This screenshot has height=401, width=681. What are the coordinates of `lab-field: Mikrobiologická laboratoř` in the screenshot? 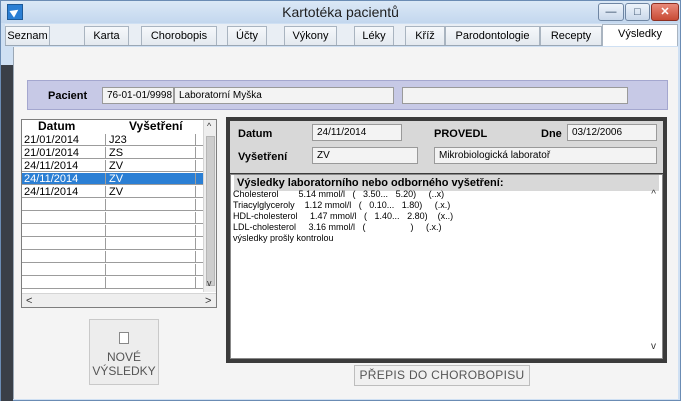 It's located at (545, 155).